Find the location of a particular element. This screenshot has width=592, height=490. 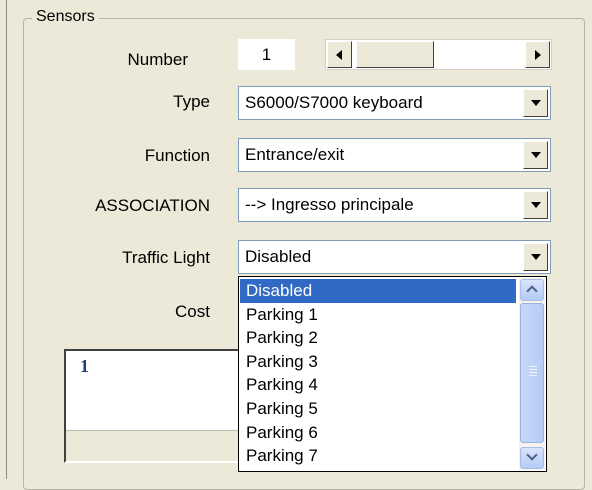

dropdown-option-parking-4: Parking 4 is located at coordinates (378, 385).